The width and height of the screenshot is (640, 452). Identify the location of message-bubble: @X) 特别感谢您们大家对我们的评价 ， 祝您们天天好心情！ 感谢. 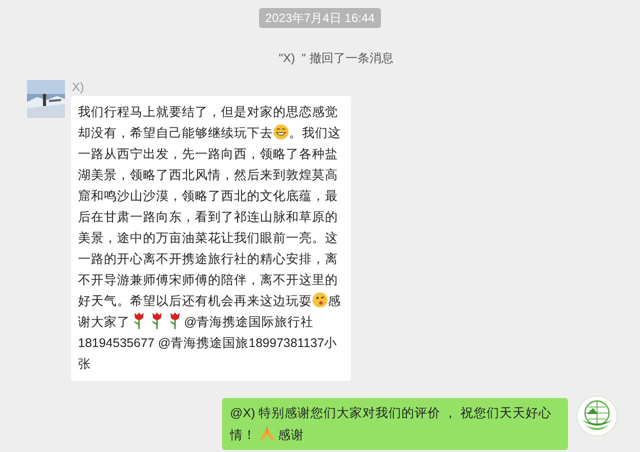
(395, 424).